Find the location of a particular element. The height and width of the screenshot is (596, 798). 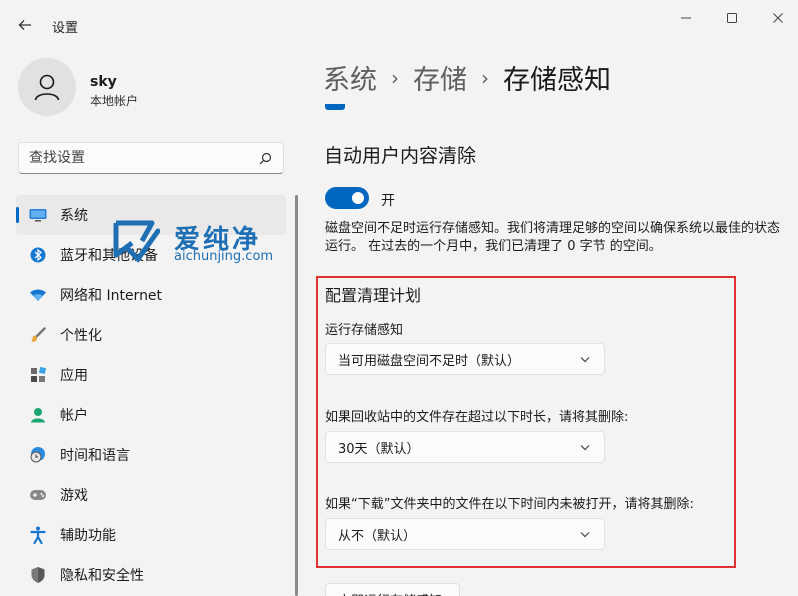

search-input is located at coordinates (143, 158).